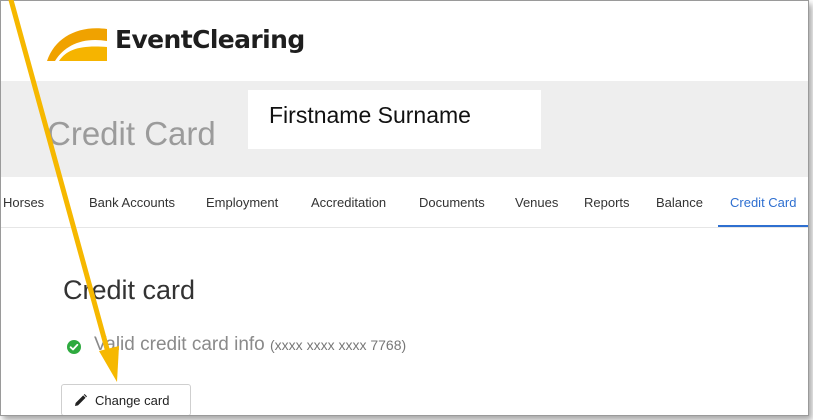  I want to click on eventclearing-logo-icon, so click(77, 43).